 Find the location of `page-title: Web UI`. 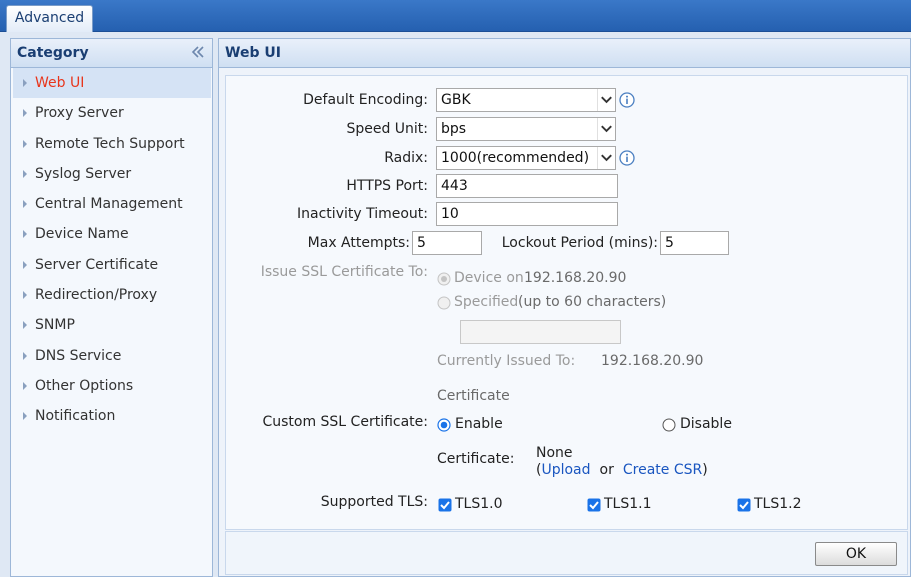

page-title: Web UI is located at coordinates (253, 53).